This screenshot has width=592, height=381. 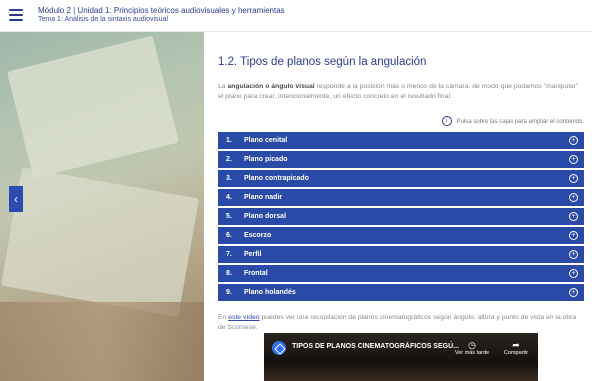 I want to click on clock-icon: ◷, so click(x=472, y=345).